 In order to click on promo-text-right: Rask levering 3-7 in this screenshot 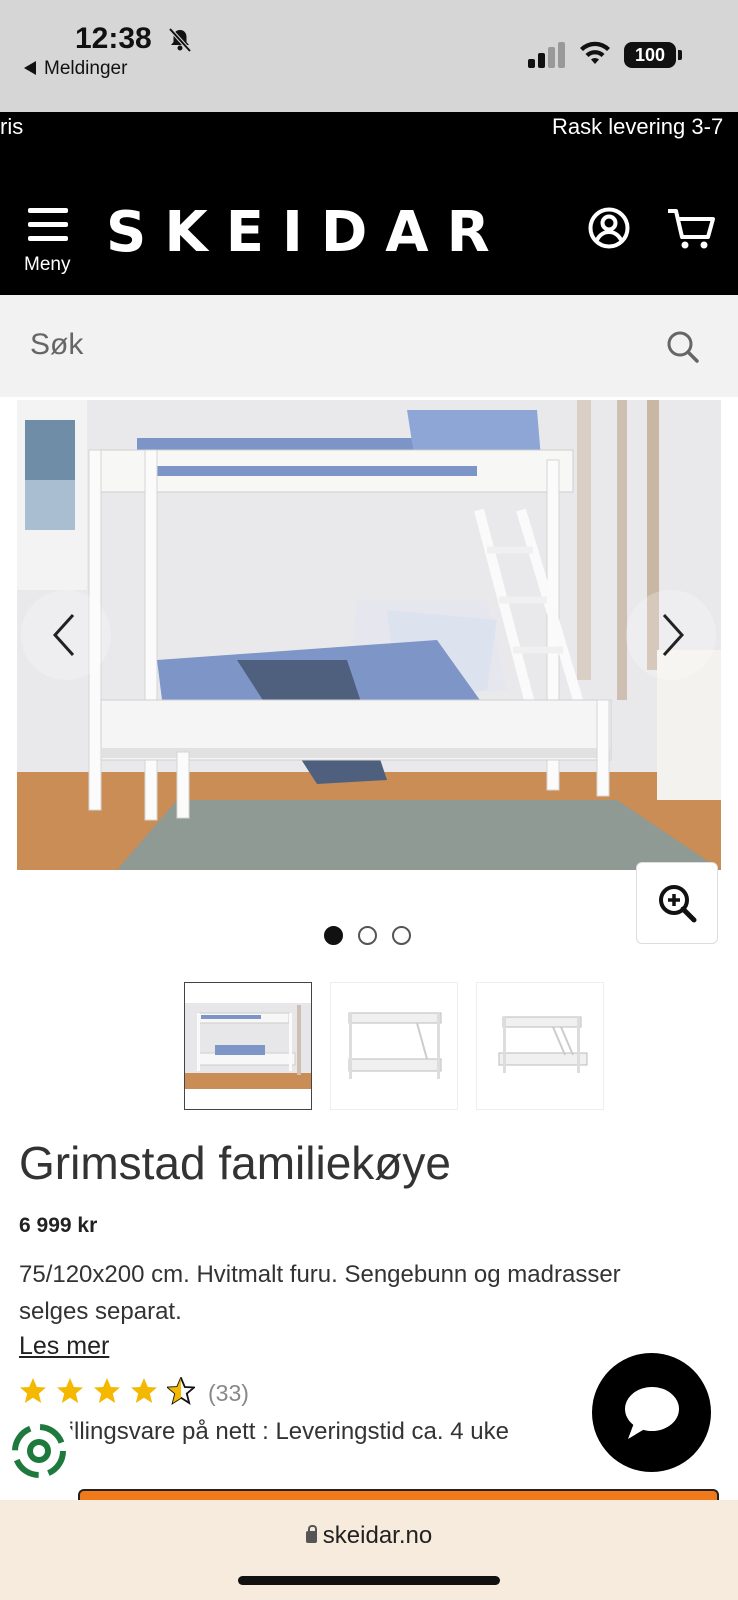, I will do `click(638, 126)`.